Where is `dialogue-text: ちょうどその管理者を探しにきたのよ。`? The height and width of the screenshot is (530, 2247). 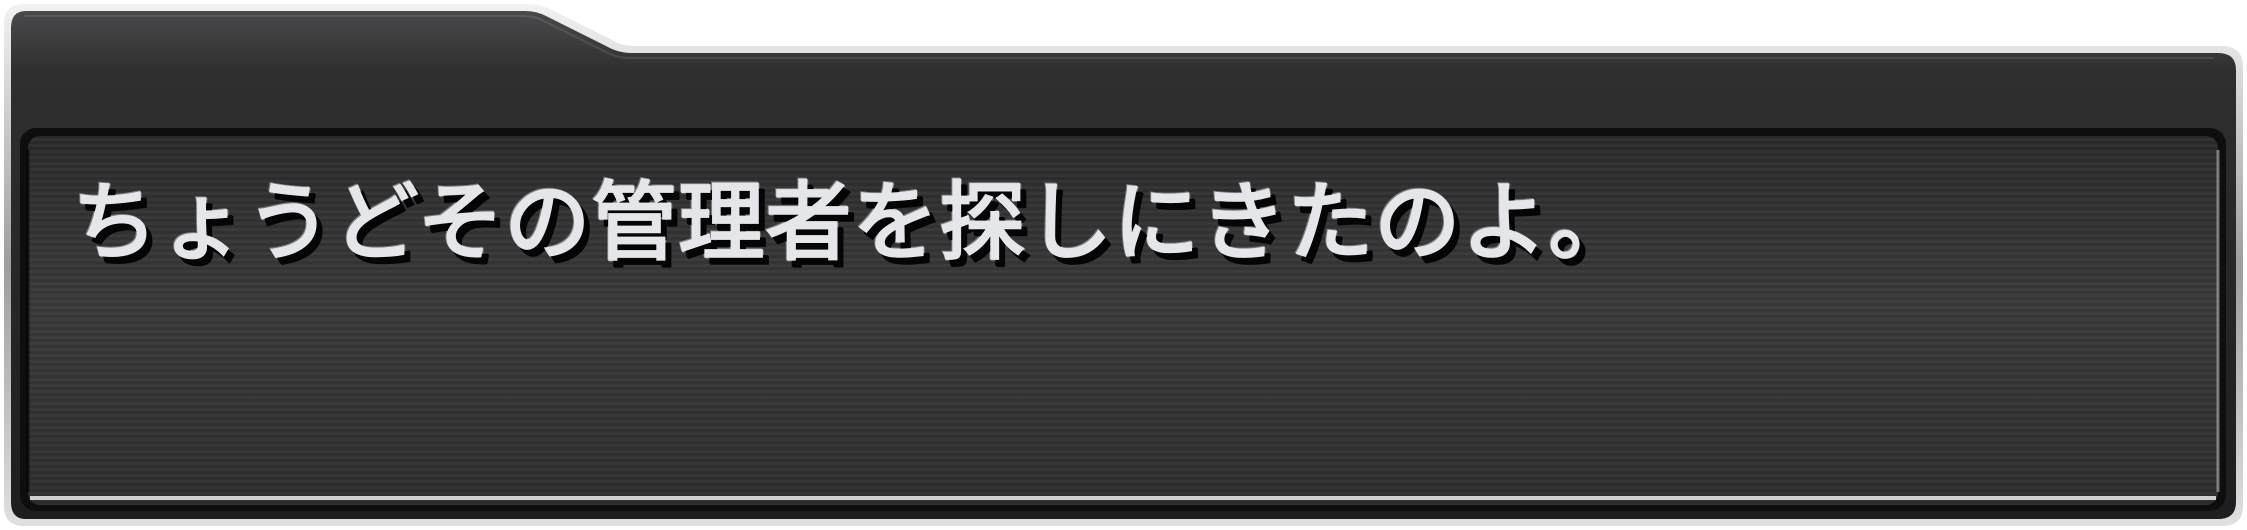
dialogue-text: ちょうどその管理者を探しにきたのよ。 is located at coordinates (854, 223).